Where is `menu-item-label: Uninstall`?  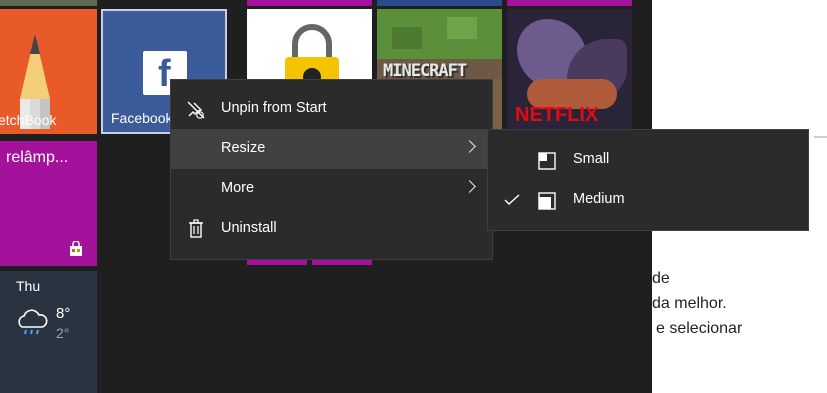 menu-item-label: Uninstall is located at coordinates (249, 228).